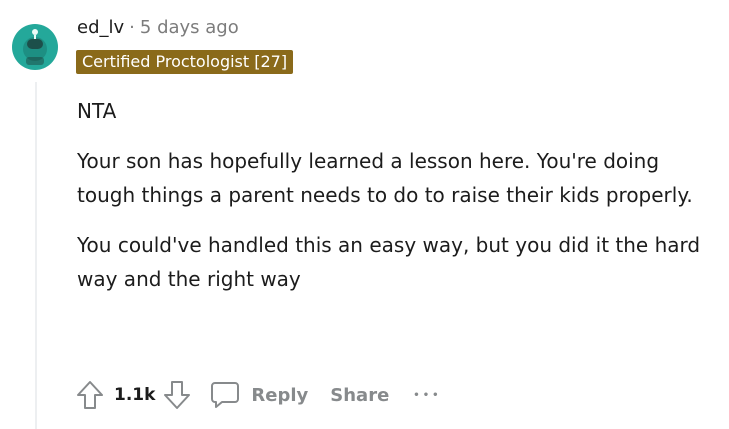 This screenshot has height=429, width=729. I want to click on avatar, so click(35, 47).